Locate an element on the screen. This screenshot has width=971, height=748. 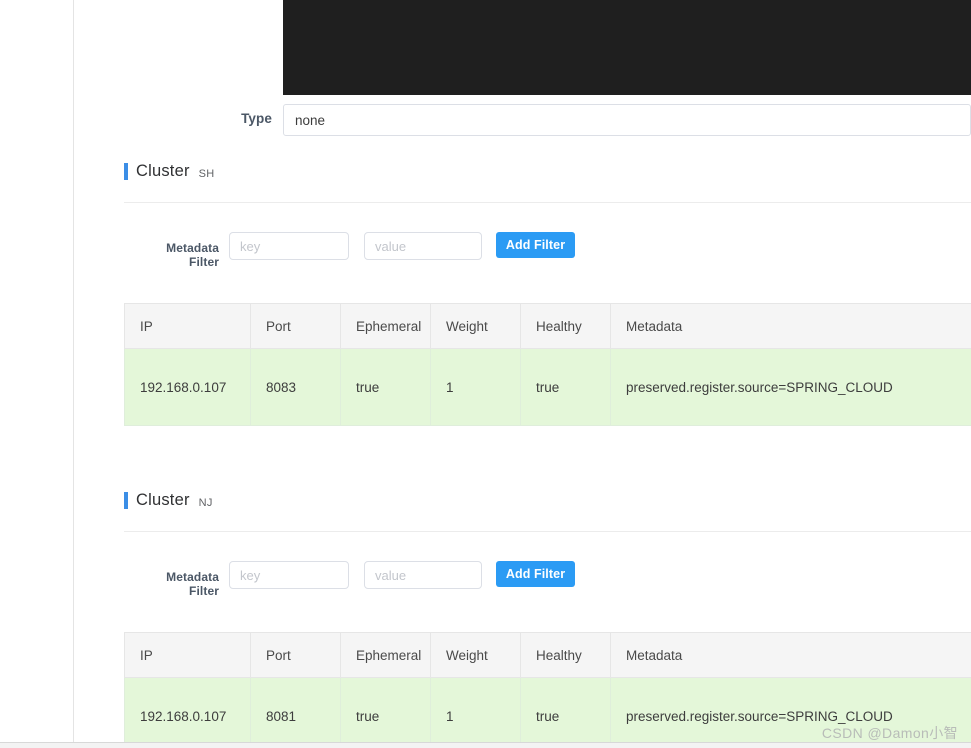
type-form-row: Type is located at coordinates (547, 120).